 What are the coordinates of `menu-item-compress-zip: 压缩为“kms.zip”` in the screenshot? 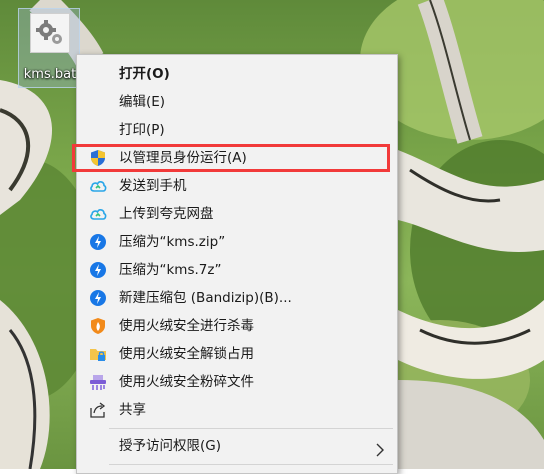 It's located at (237, 242).